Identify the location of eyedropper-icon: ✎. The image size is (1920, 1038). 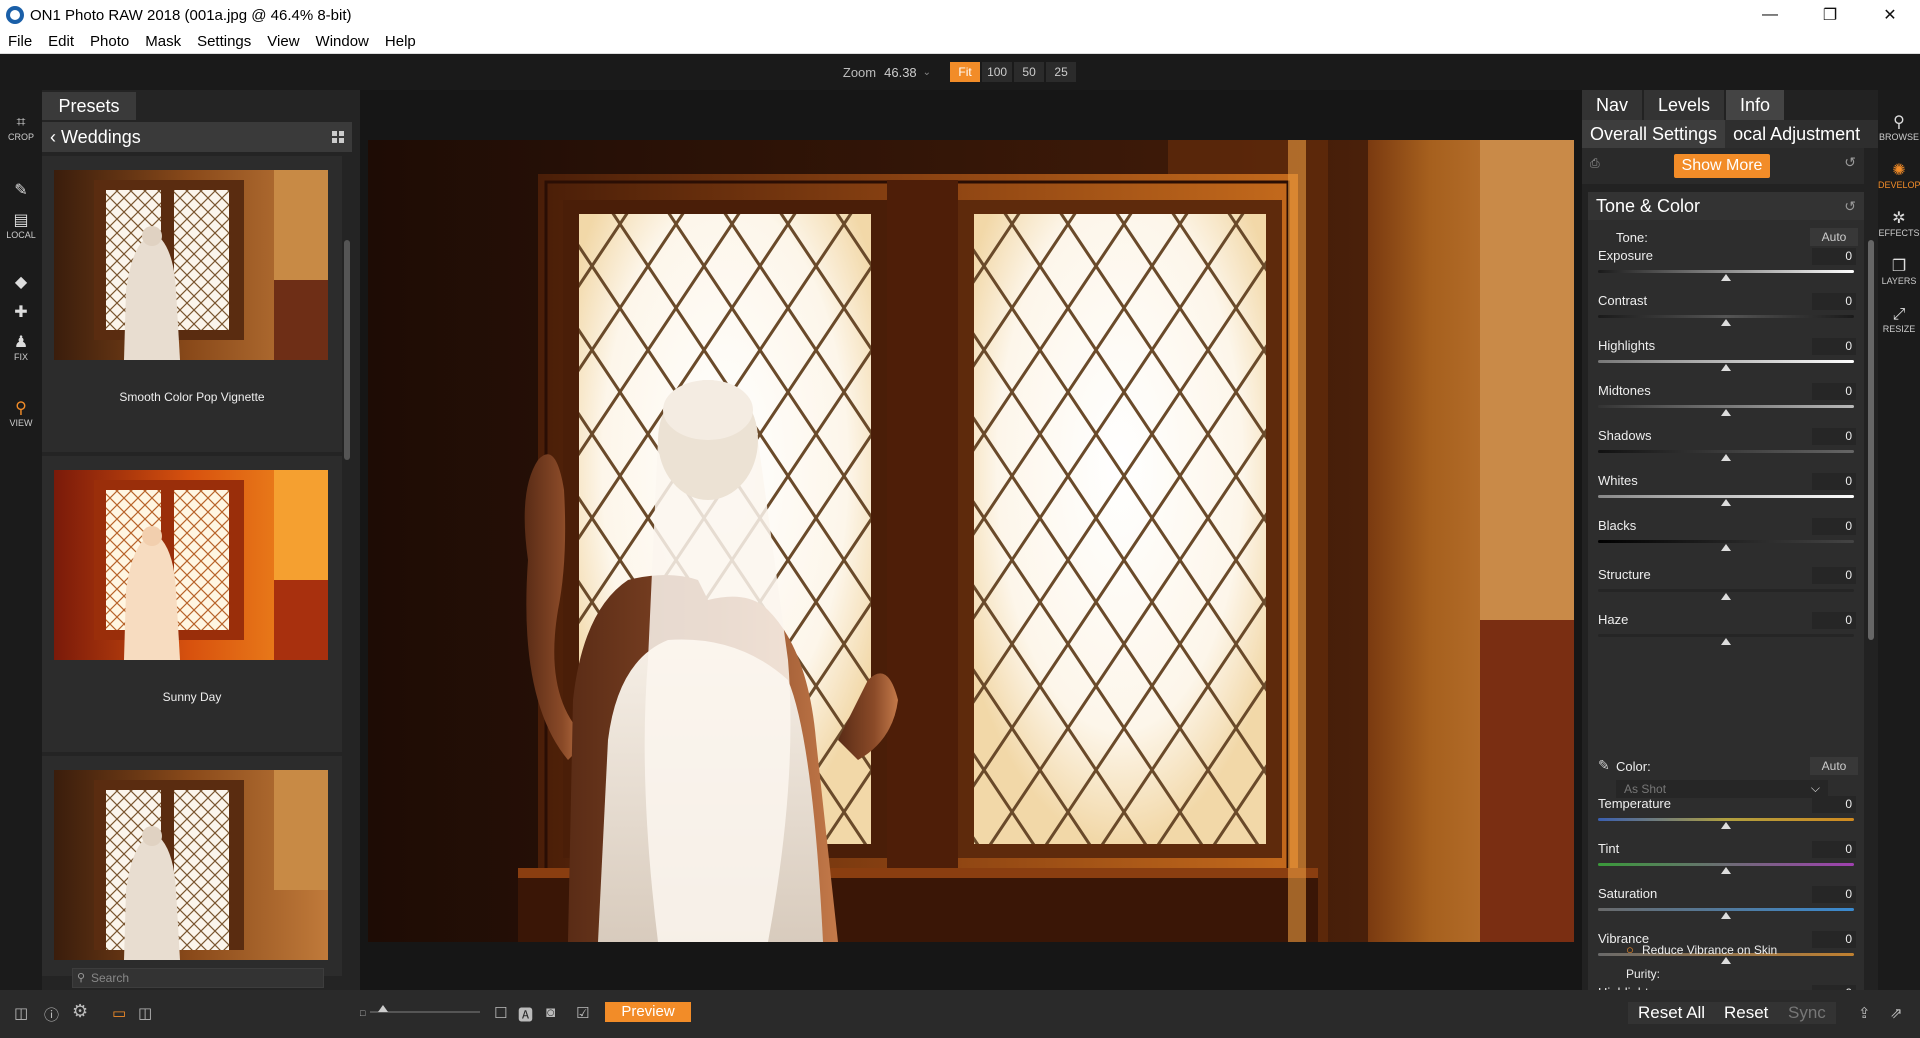
(1604, 765).